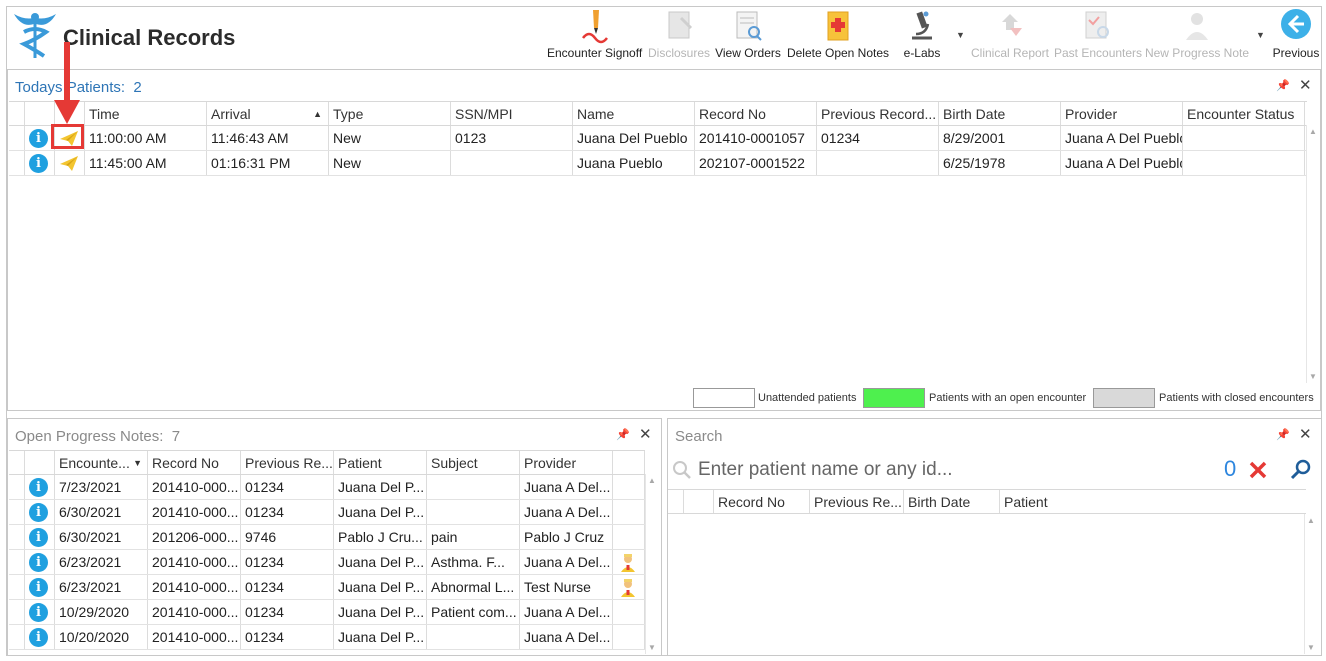 This screenshot has height=661, width=1326. Describe the element at coordinates (948, 470) in the screenshot. I see `search-input` at that location.